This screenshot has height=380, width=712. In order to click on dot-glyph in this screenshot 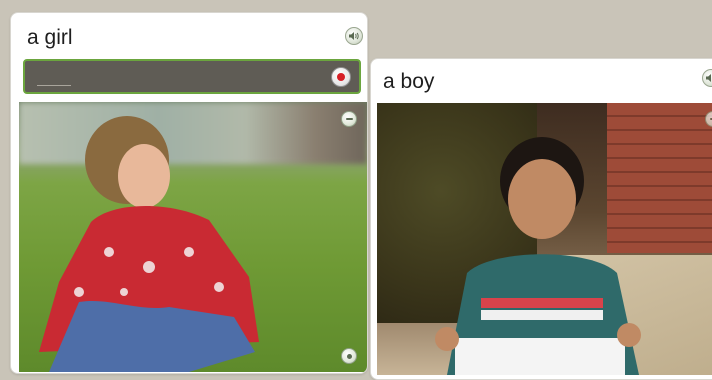, I will do `click(349, 356)`.